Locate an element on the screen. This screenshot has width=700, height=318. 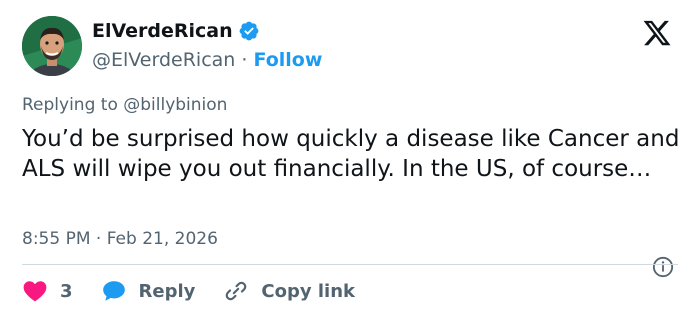
handle-row: @ElVerdeRican · Follow is located at coordinates (207, 60).